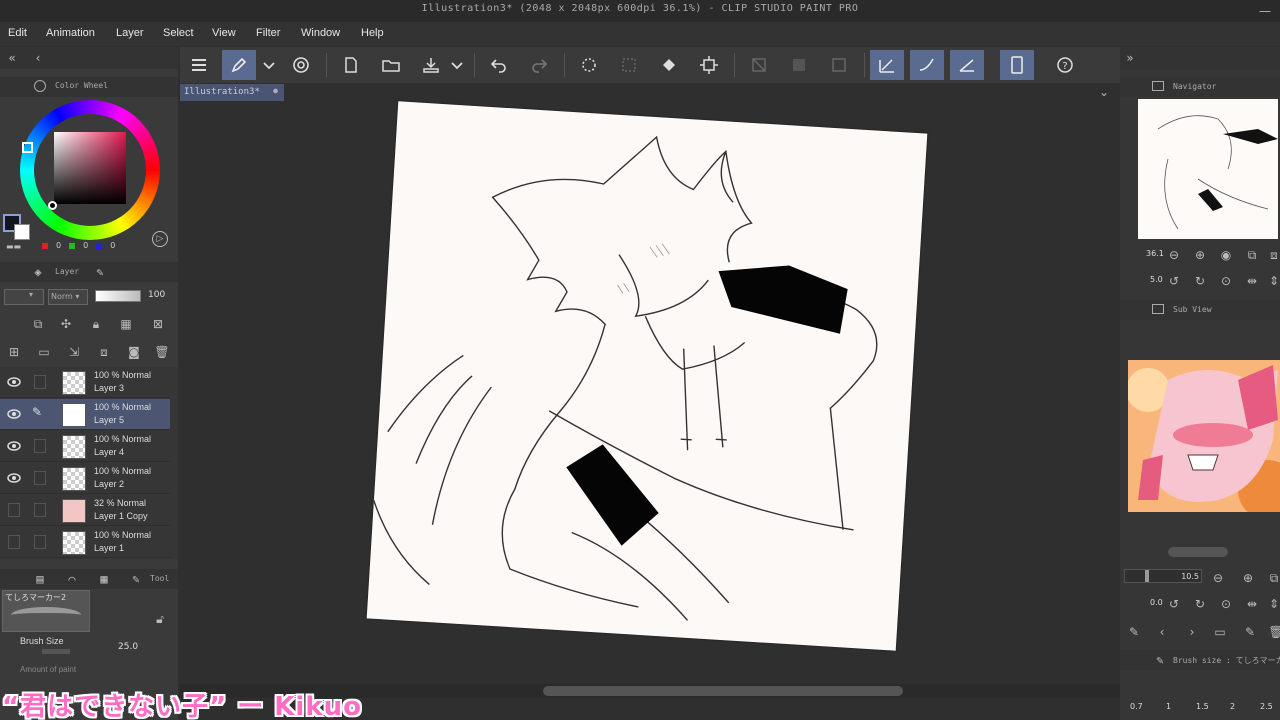  I want to click on show-selection-button, so click(839, 65).